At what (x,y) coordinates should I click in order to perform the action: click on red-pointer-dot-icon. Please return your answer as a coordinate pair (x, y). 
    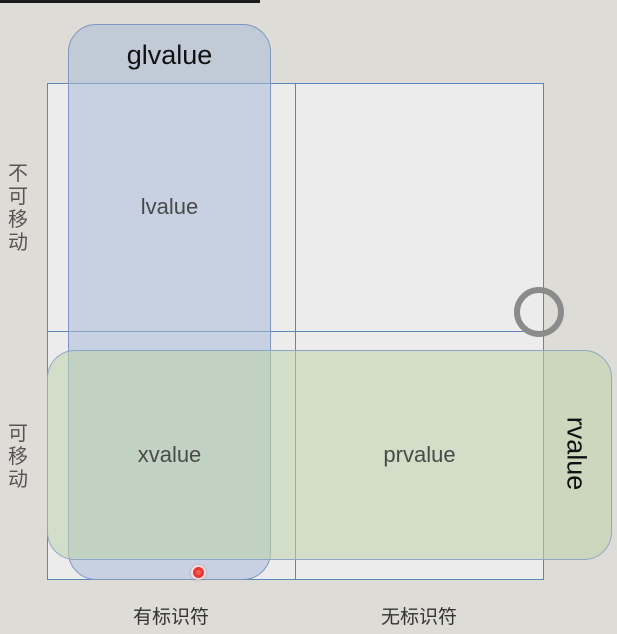
    Looking at the image, I should click on (198, 572).